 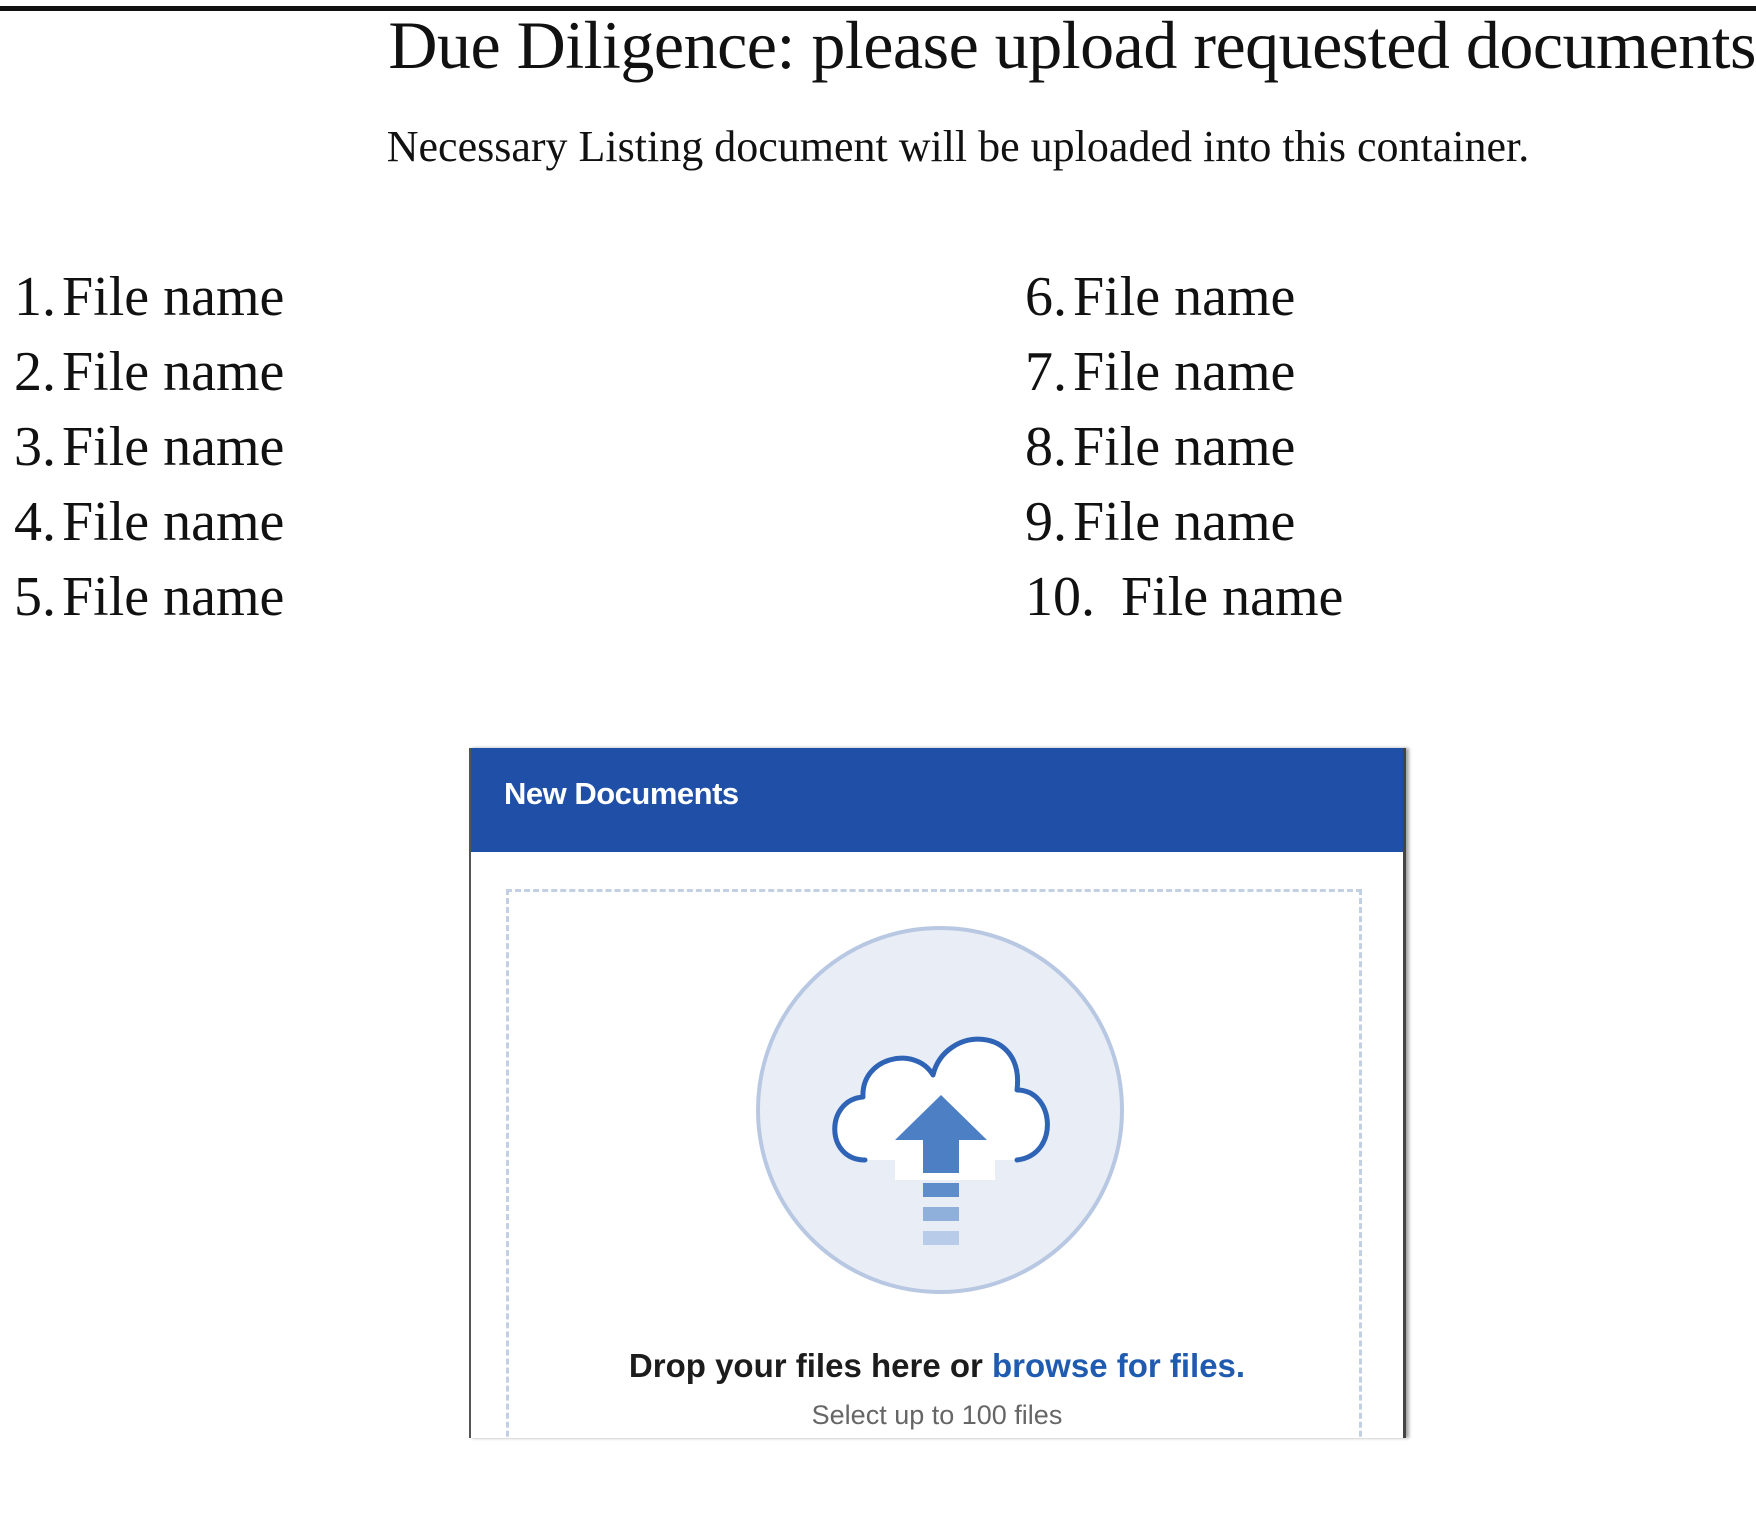 I want to click on file-item: 1. File name, so click(x=149, y=297).